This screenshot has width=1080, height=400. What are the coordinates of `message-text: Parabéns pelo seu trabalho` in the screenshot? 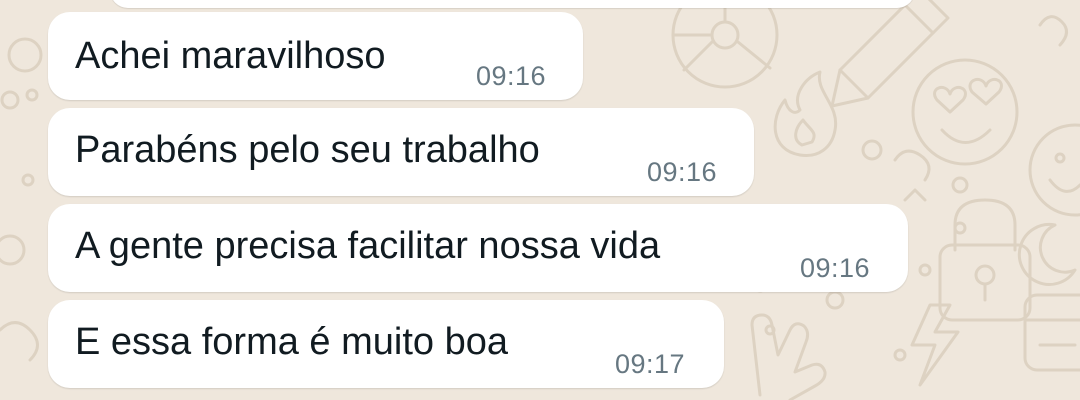 It's located at (307, 150).